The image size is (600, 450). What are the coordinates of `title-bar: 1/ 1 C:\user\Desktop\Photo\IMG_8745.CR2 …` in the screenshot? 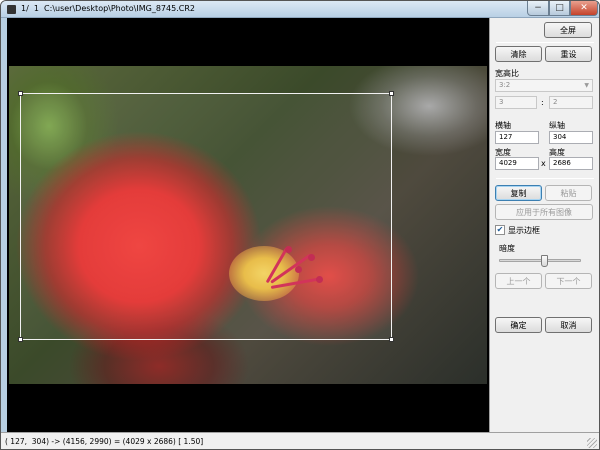 It's located at (300, 9).